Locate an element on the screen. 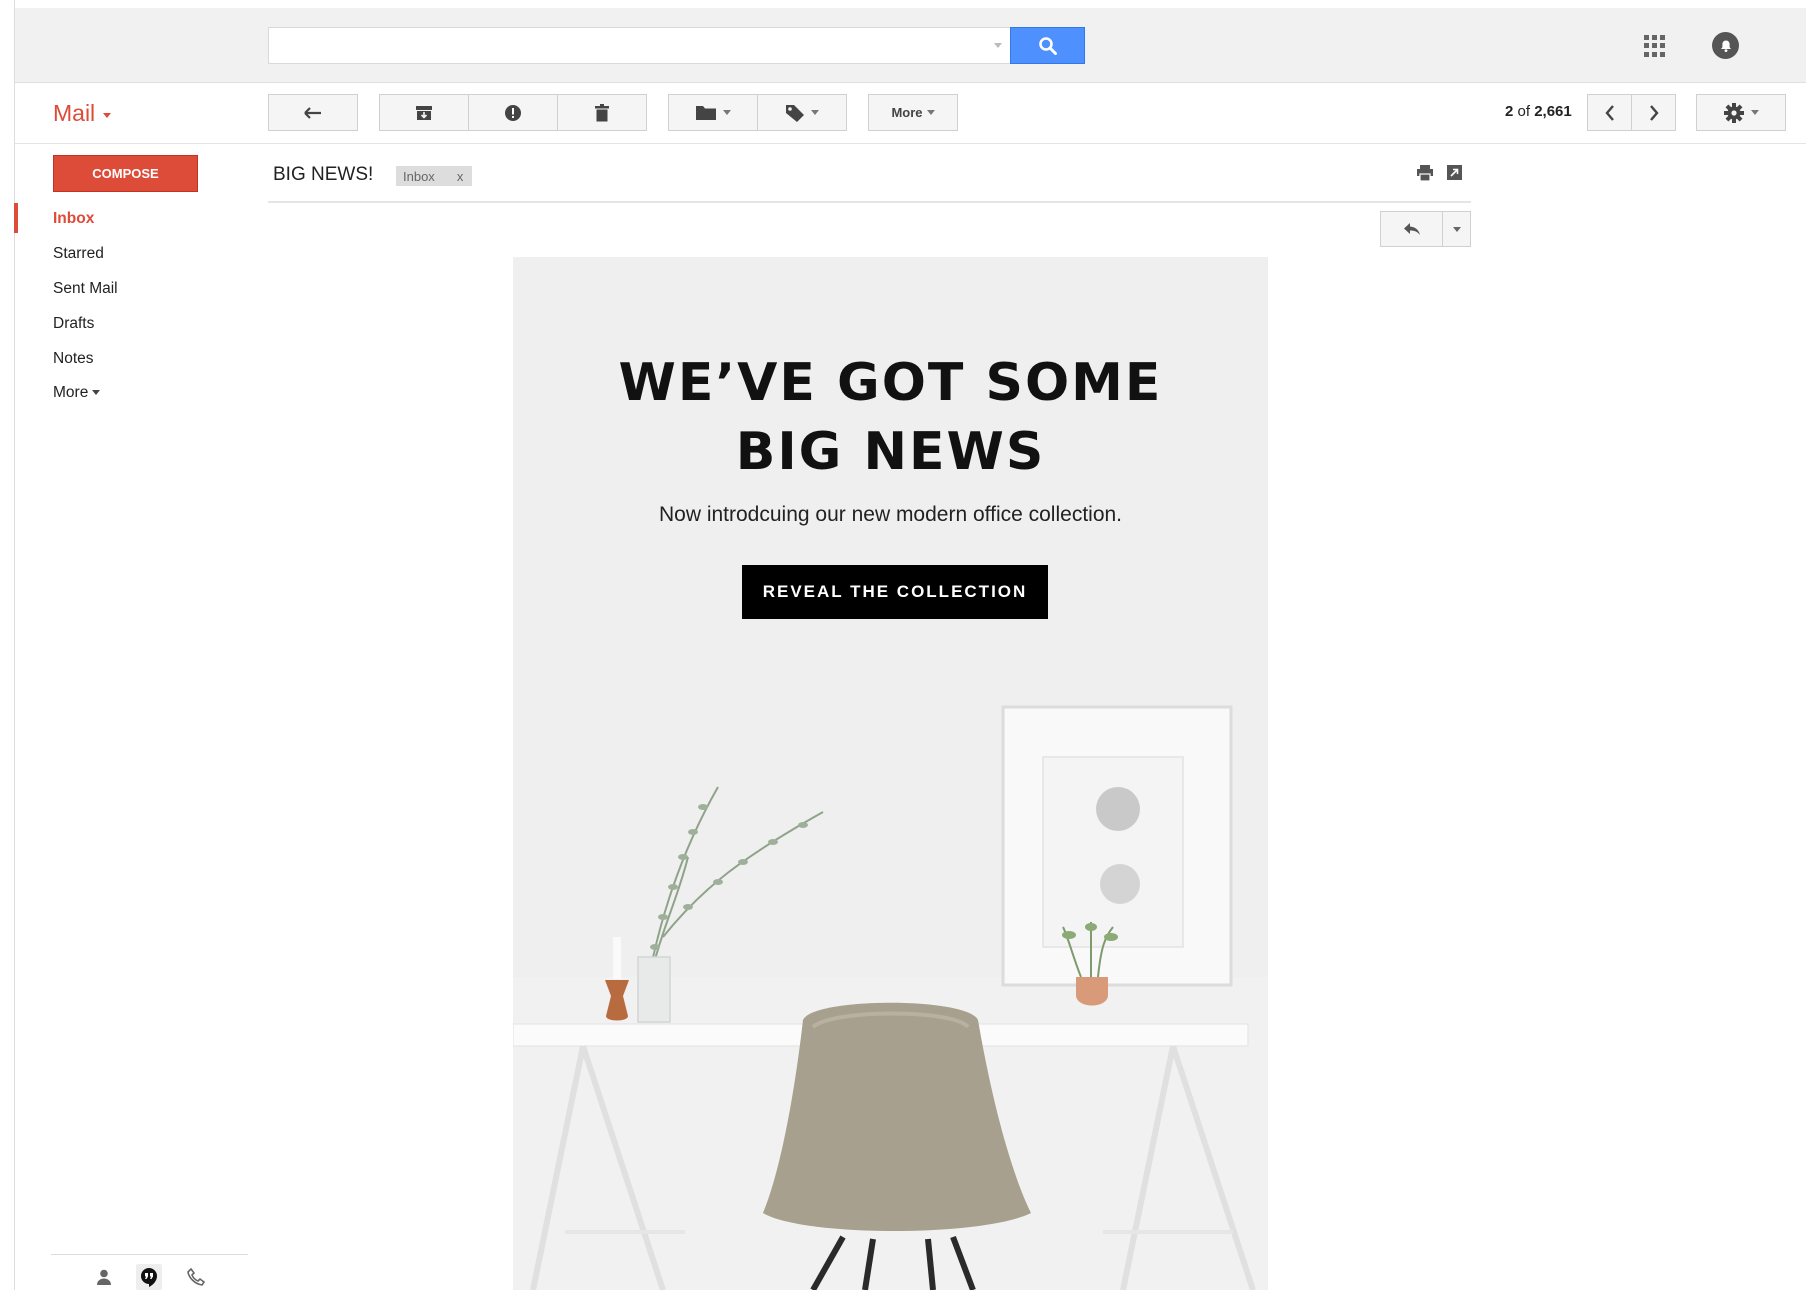 Image resolution: width=1806 pixels, height=1290 pixels. subject-divider is located at coordinates (869, 202).